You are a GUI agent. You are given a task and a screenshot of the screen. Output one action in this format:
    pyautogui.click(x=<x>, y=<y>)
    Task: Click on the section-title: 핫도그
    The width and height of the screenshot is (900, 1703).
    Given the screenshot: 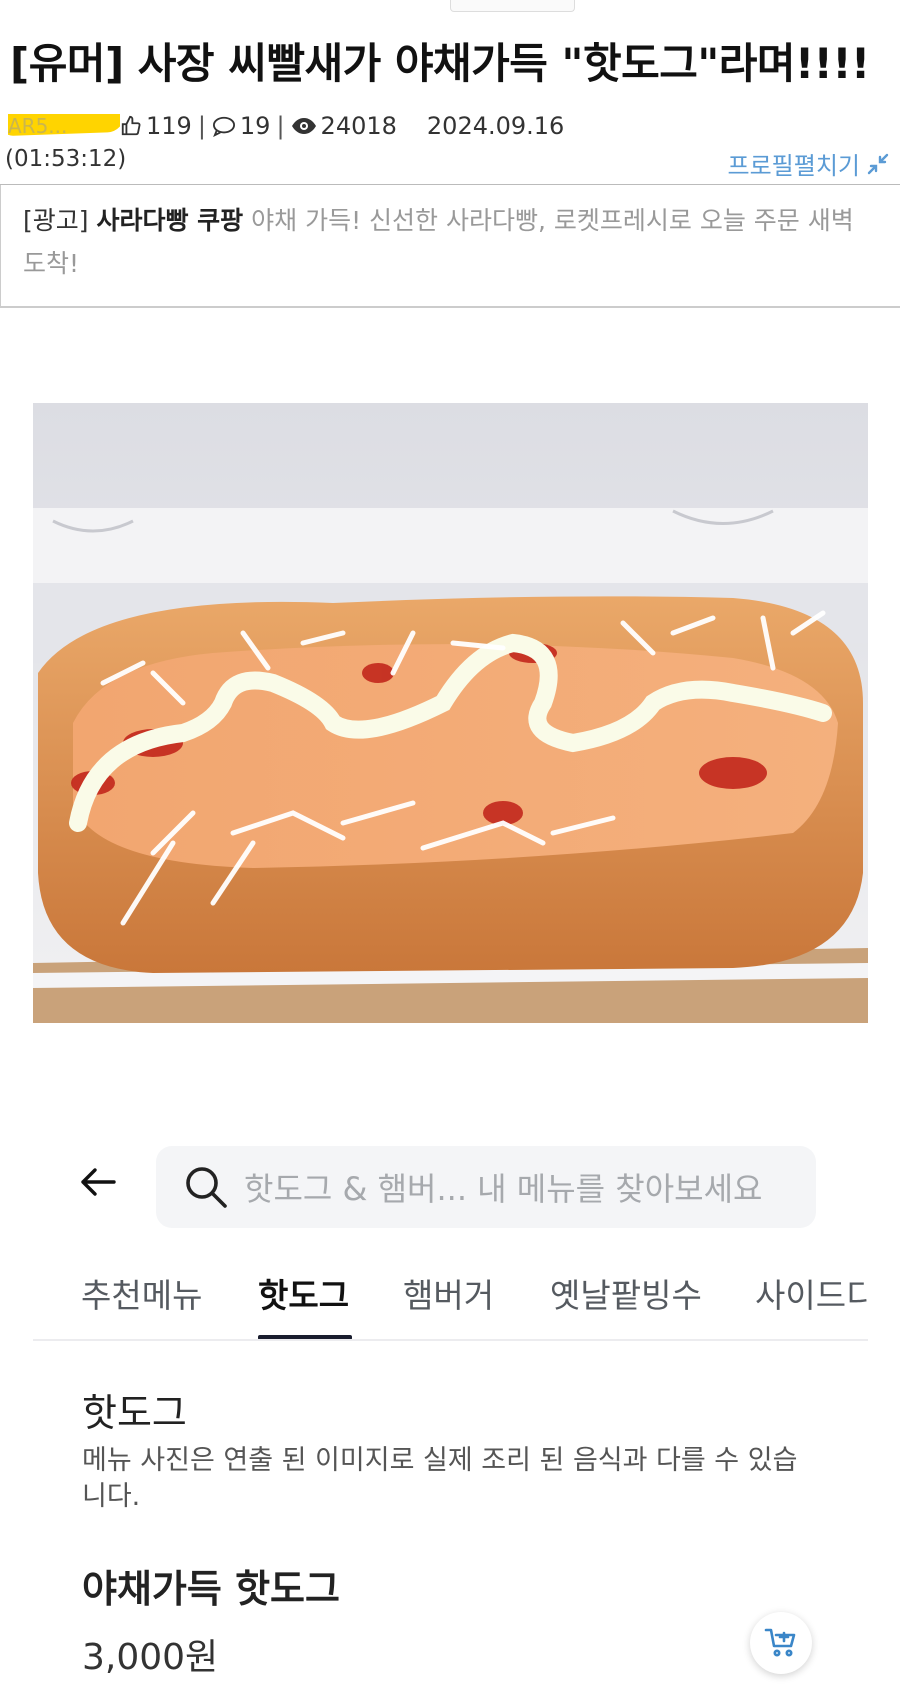 What is the action you would take?
    pyautogui.click(x=134, y=1413)
    